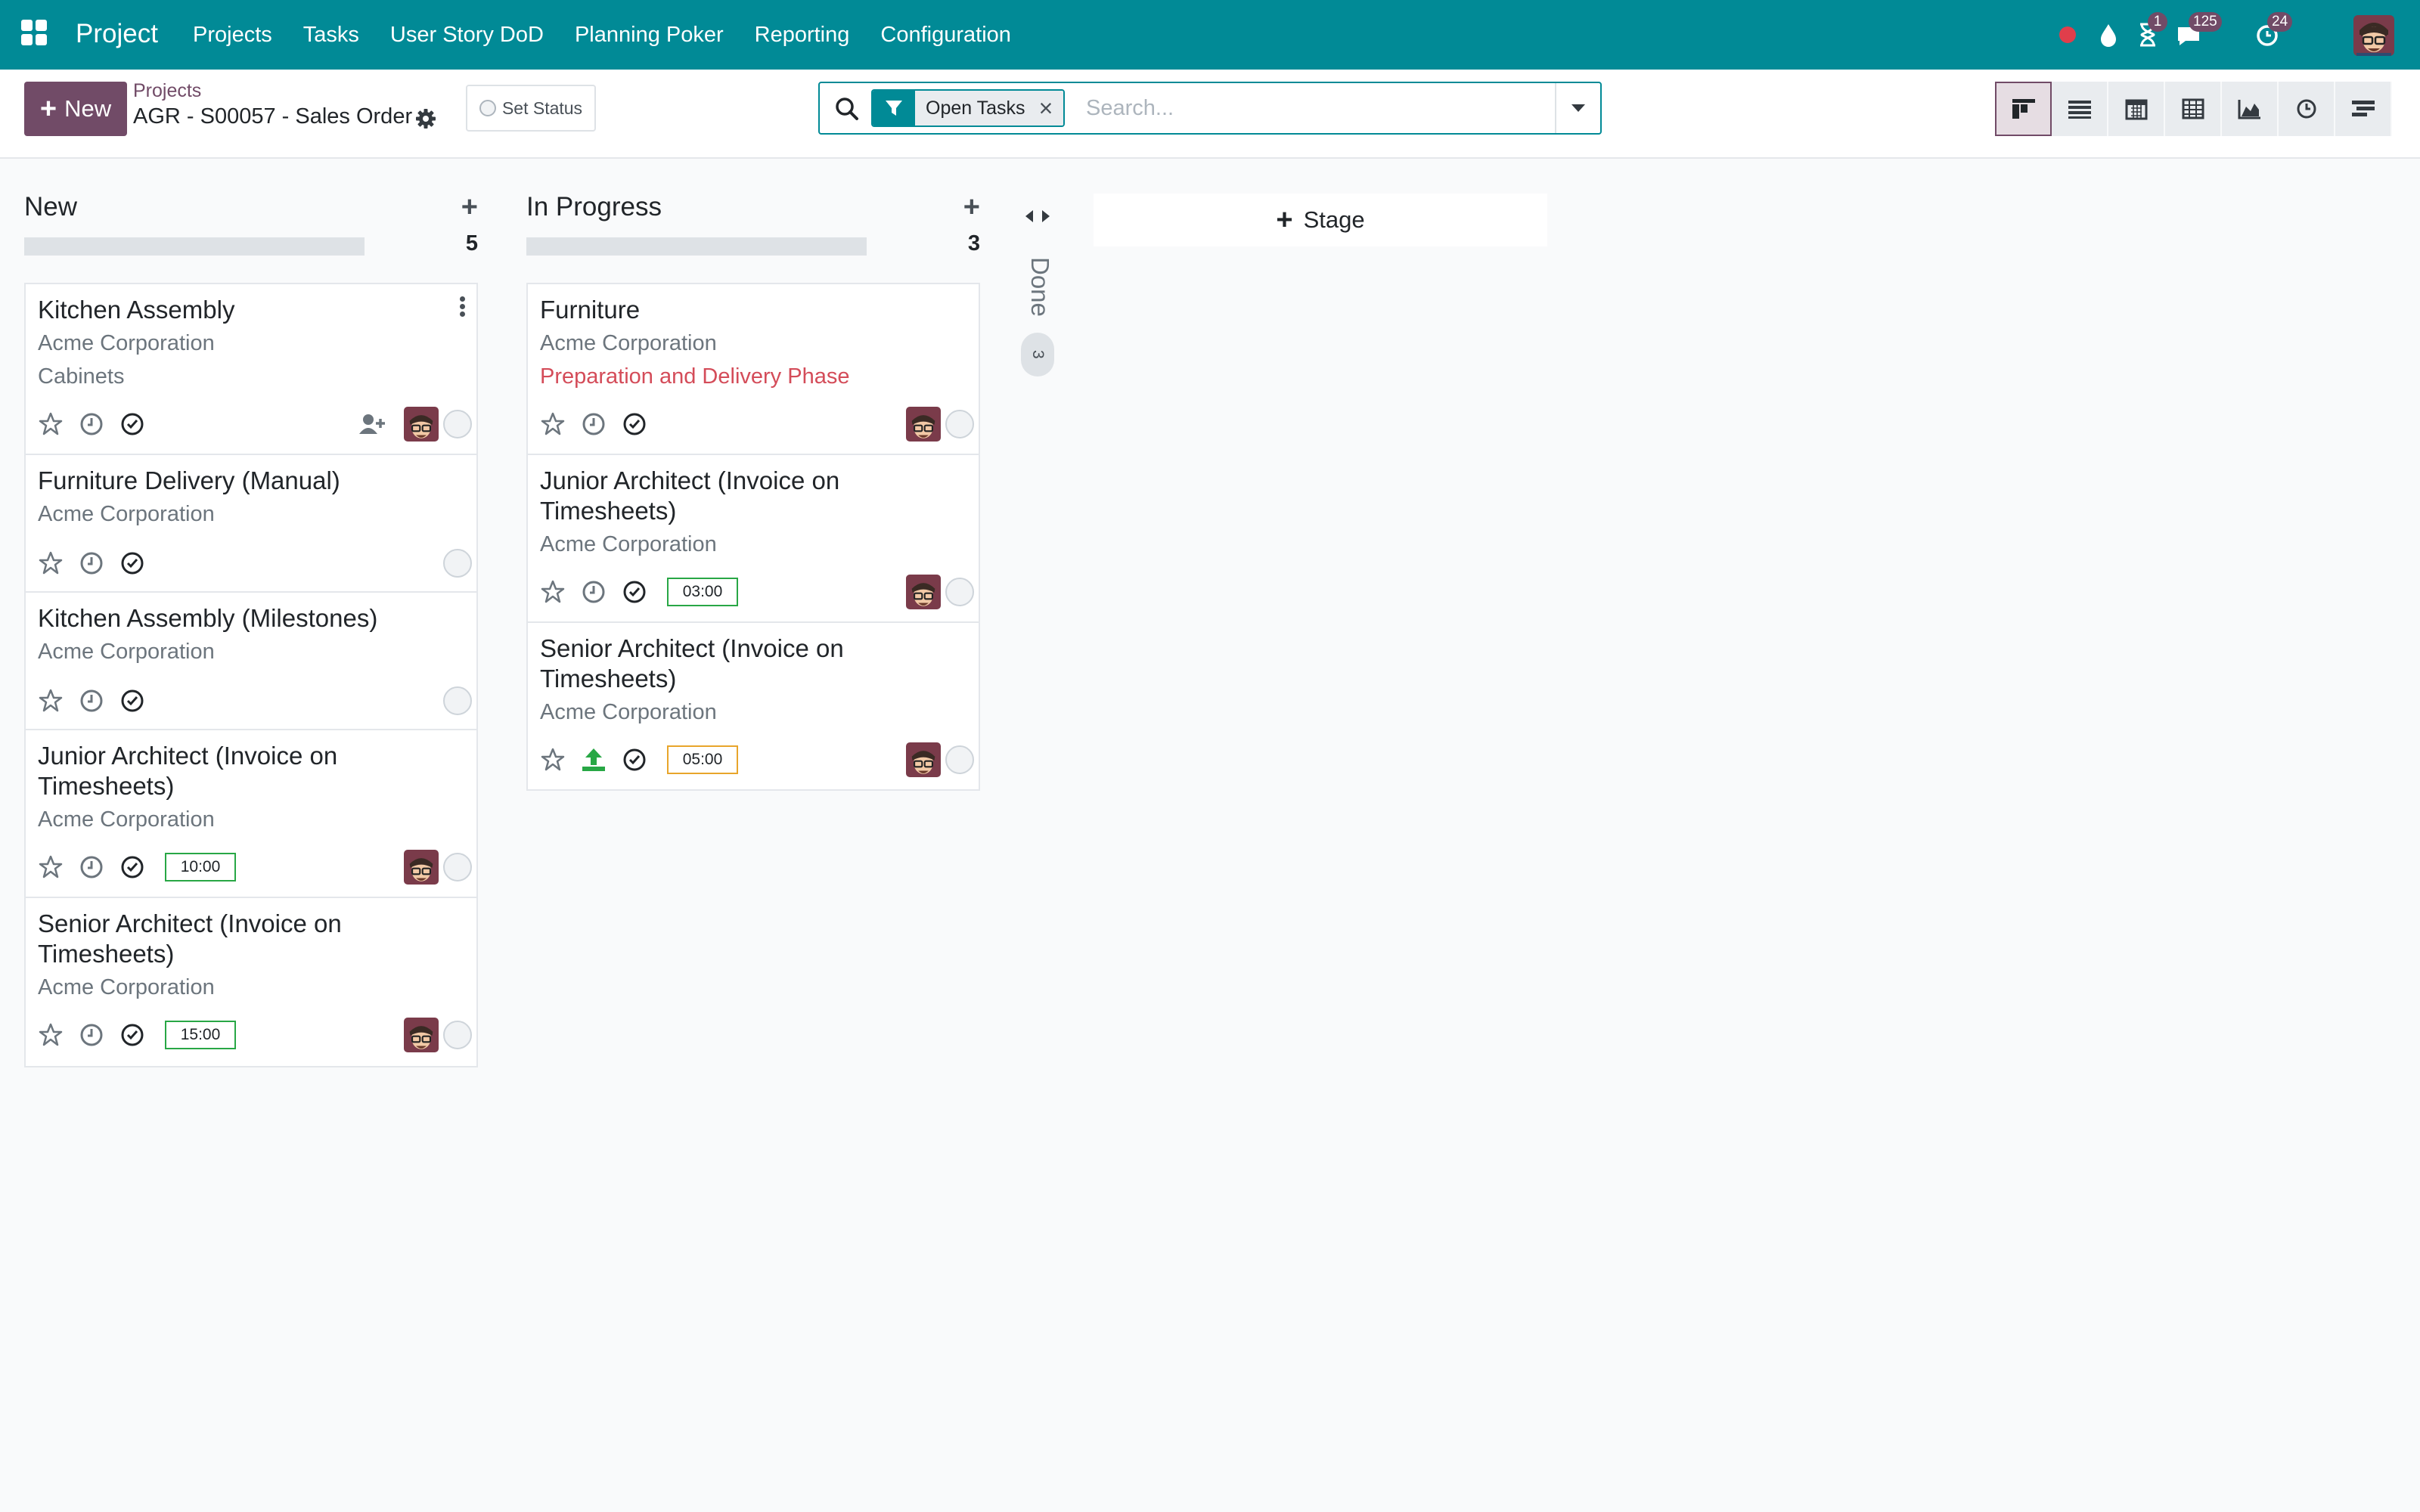 The image size is (2420, 1512). What do you see at coordinates (371, 425) in the screenshot?
I see `user-plus-icon` at bounding box center [371, 425].